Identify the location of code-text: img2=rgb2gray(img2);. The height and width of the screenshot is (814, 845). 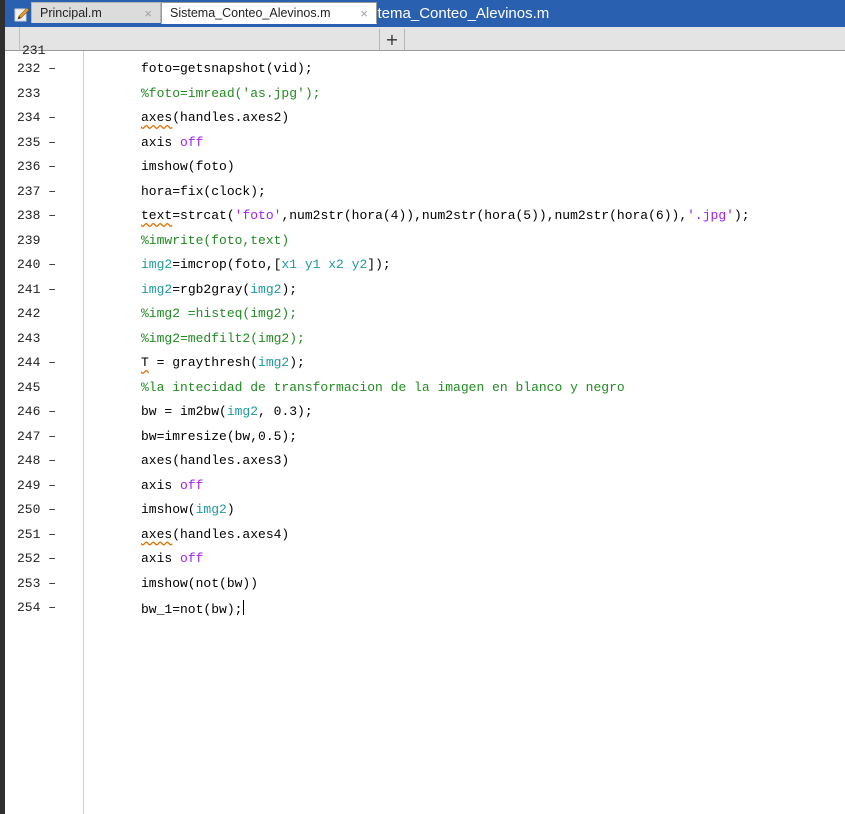
(219, 289).